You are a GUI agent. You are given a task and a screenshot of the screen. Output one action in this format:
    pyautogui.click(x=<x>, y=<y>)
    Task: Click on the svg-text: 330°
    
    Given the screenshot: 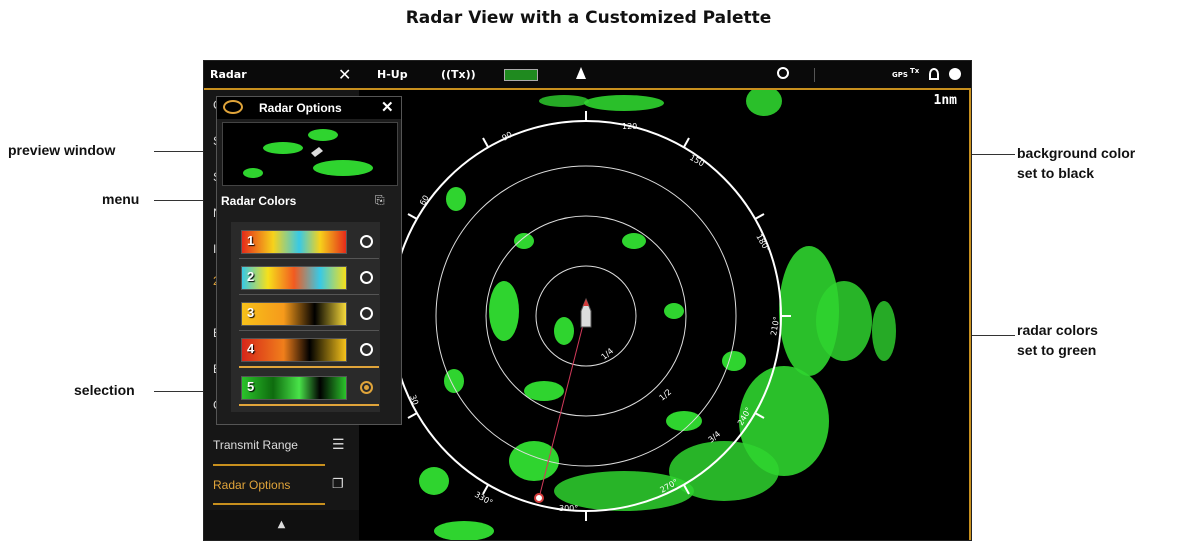 What is the action you would take?
    pyautogui.click(x=483, y=498)
    